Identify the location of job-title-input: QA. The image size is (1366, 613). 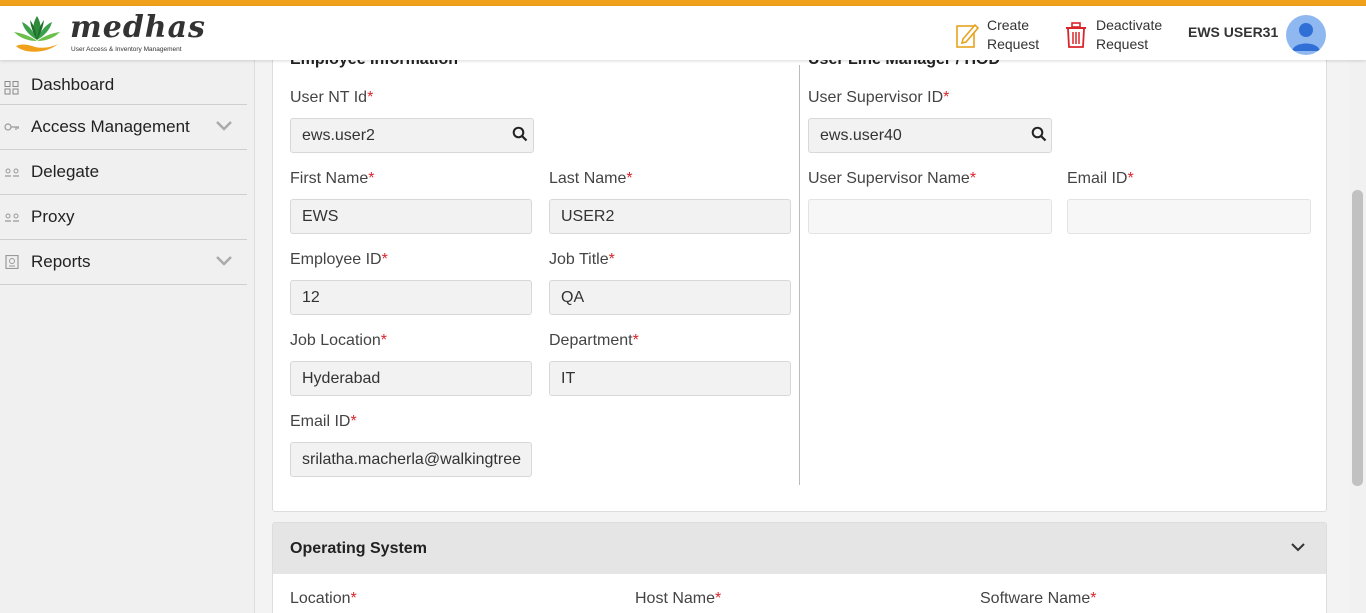
(670, 297).